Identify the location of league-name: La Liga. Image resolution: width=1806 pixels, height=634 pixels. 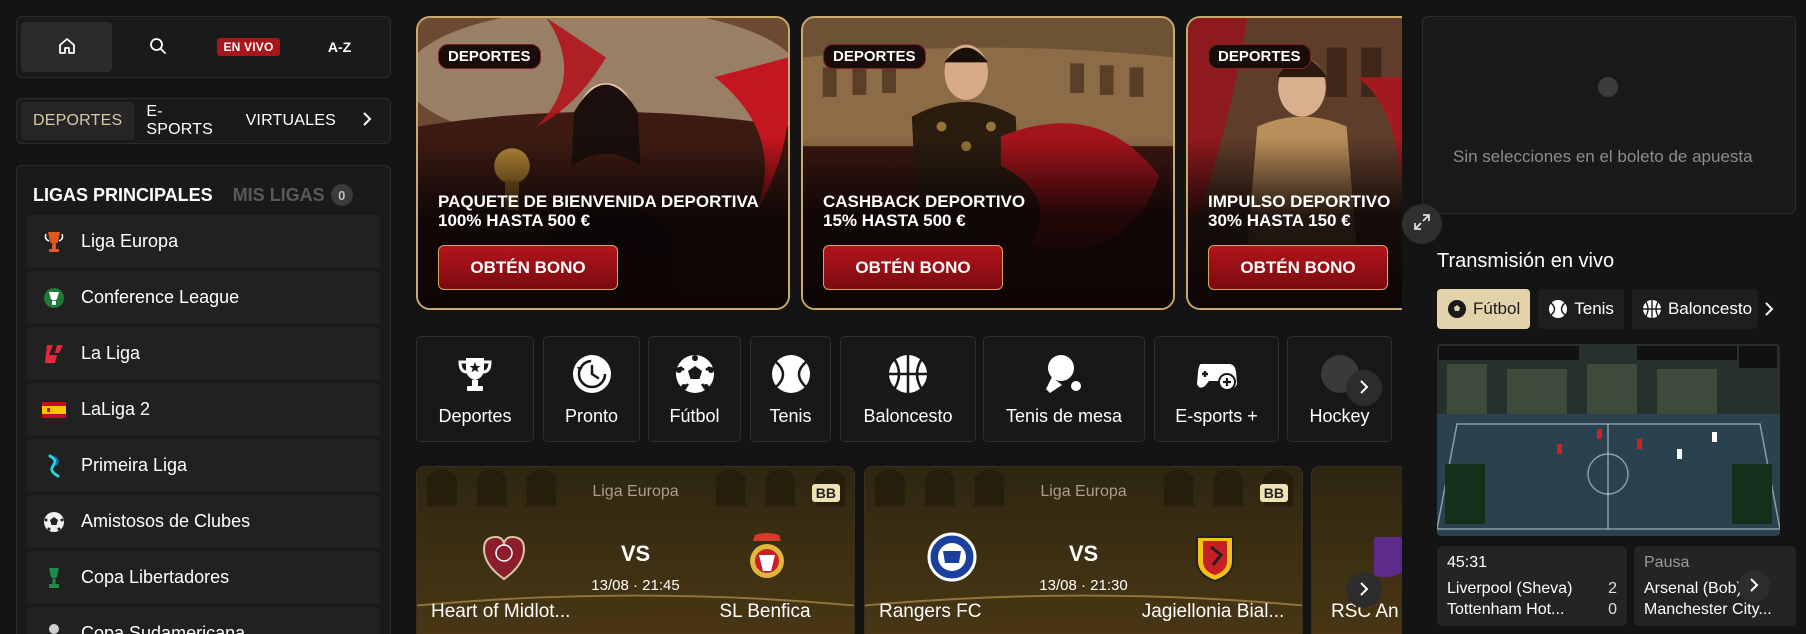
(111, 353).